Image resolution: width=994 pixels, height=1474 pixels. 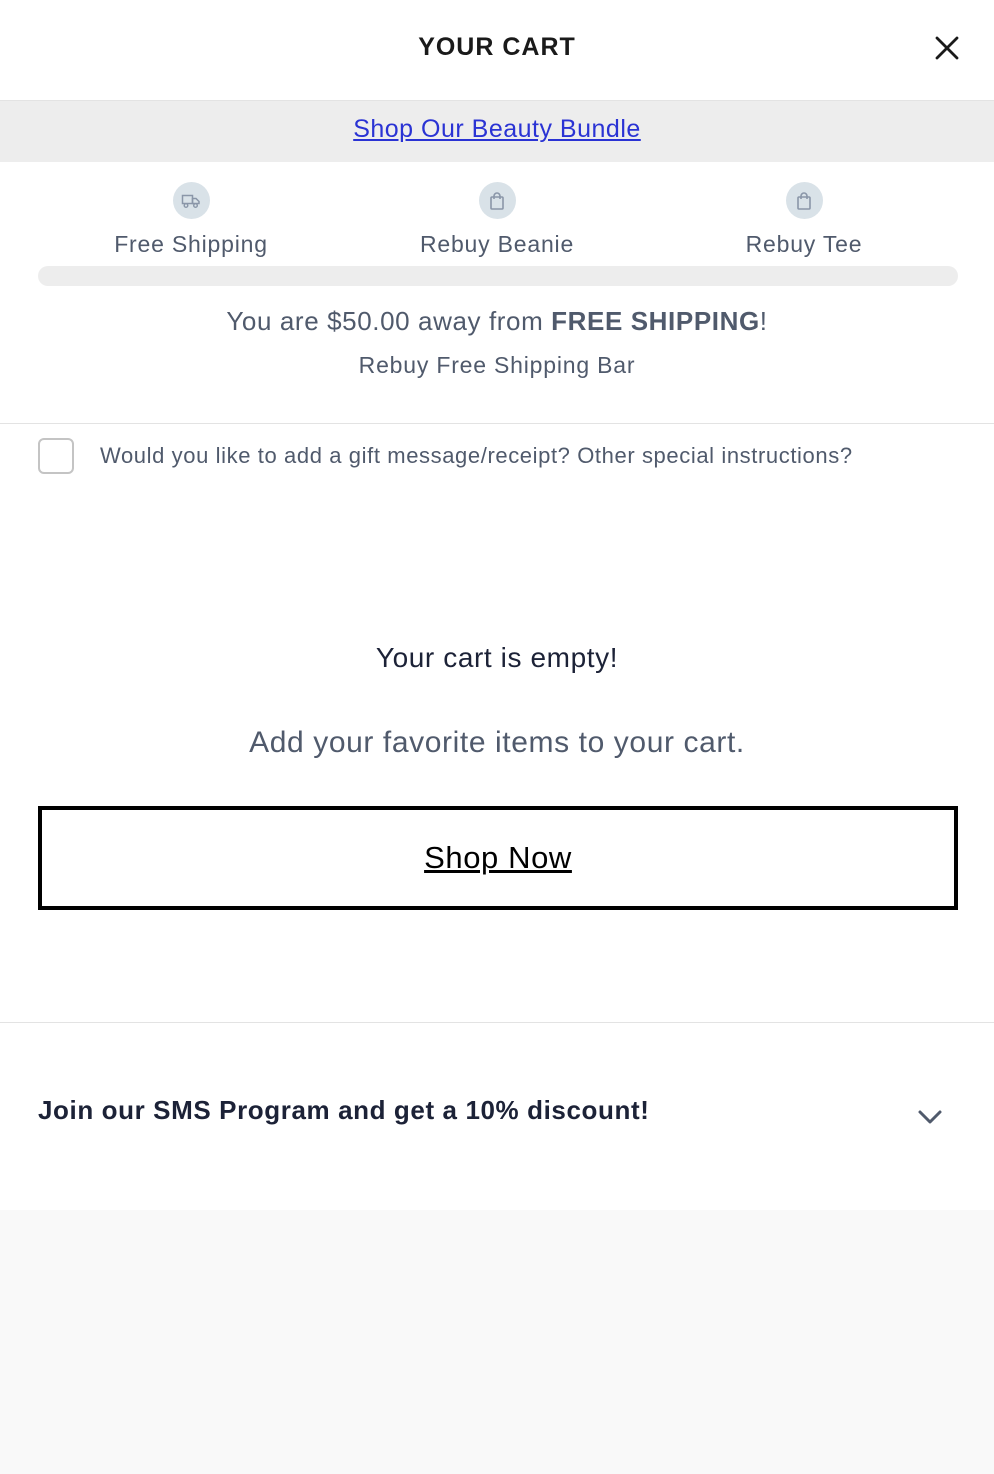 I want to click on free-shipping-message: You are $50.00 away from FREE SHIPPING!, so click(x=497, y=321).